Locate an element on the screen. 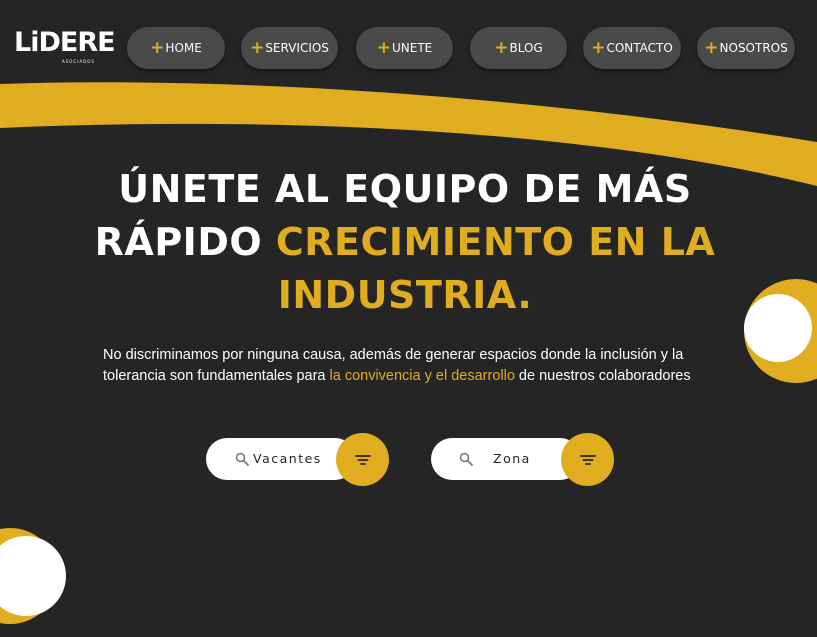  nav-blog-button: + BLOG is located at coordinates (518, 48).